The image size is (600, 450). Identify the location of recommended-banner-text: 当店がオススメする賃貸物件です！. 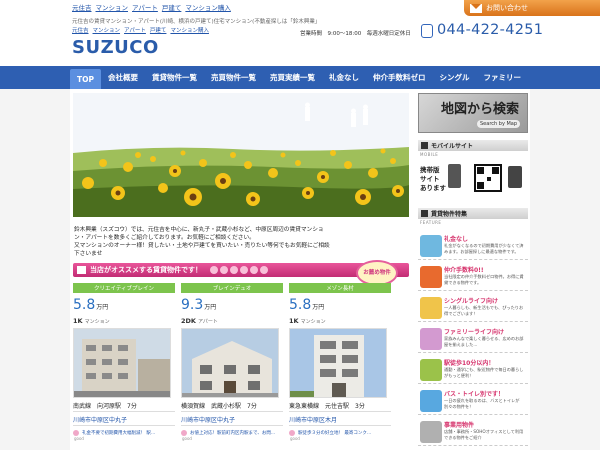
(146, 270).